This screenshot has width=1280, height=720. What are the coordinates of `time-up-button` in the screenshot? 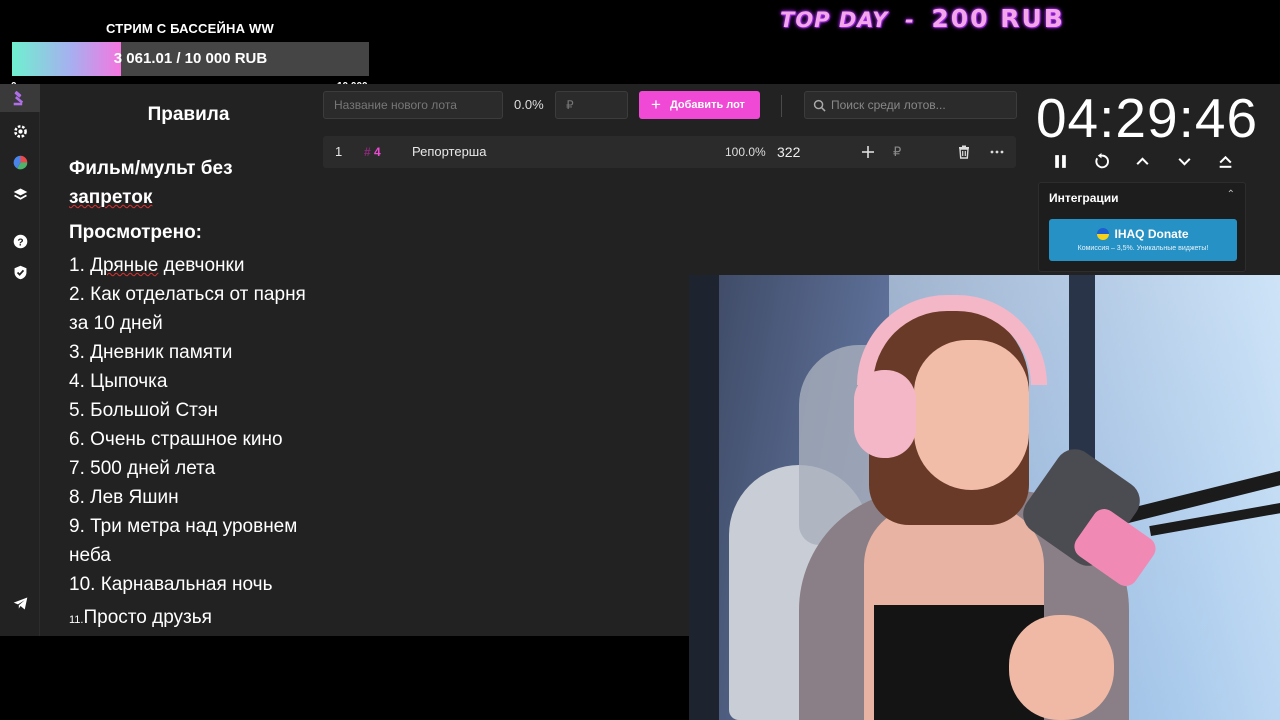 It's located at (1142, 161).